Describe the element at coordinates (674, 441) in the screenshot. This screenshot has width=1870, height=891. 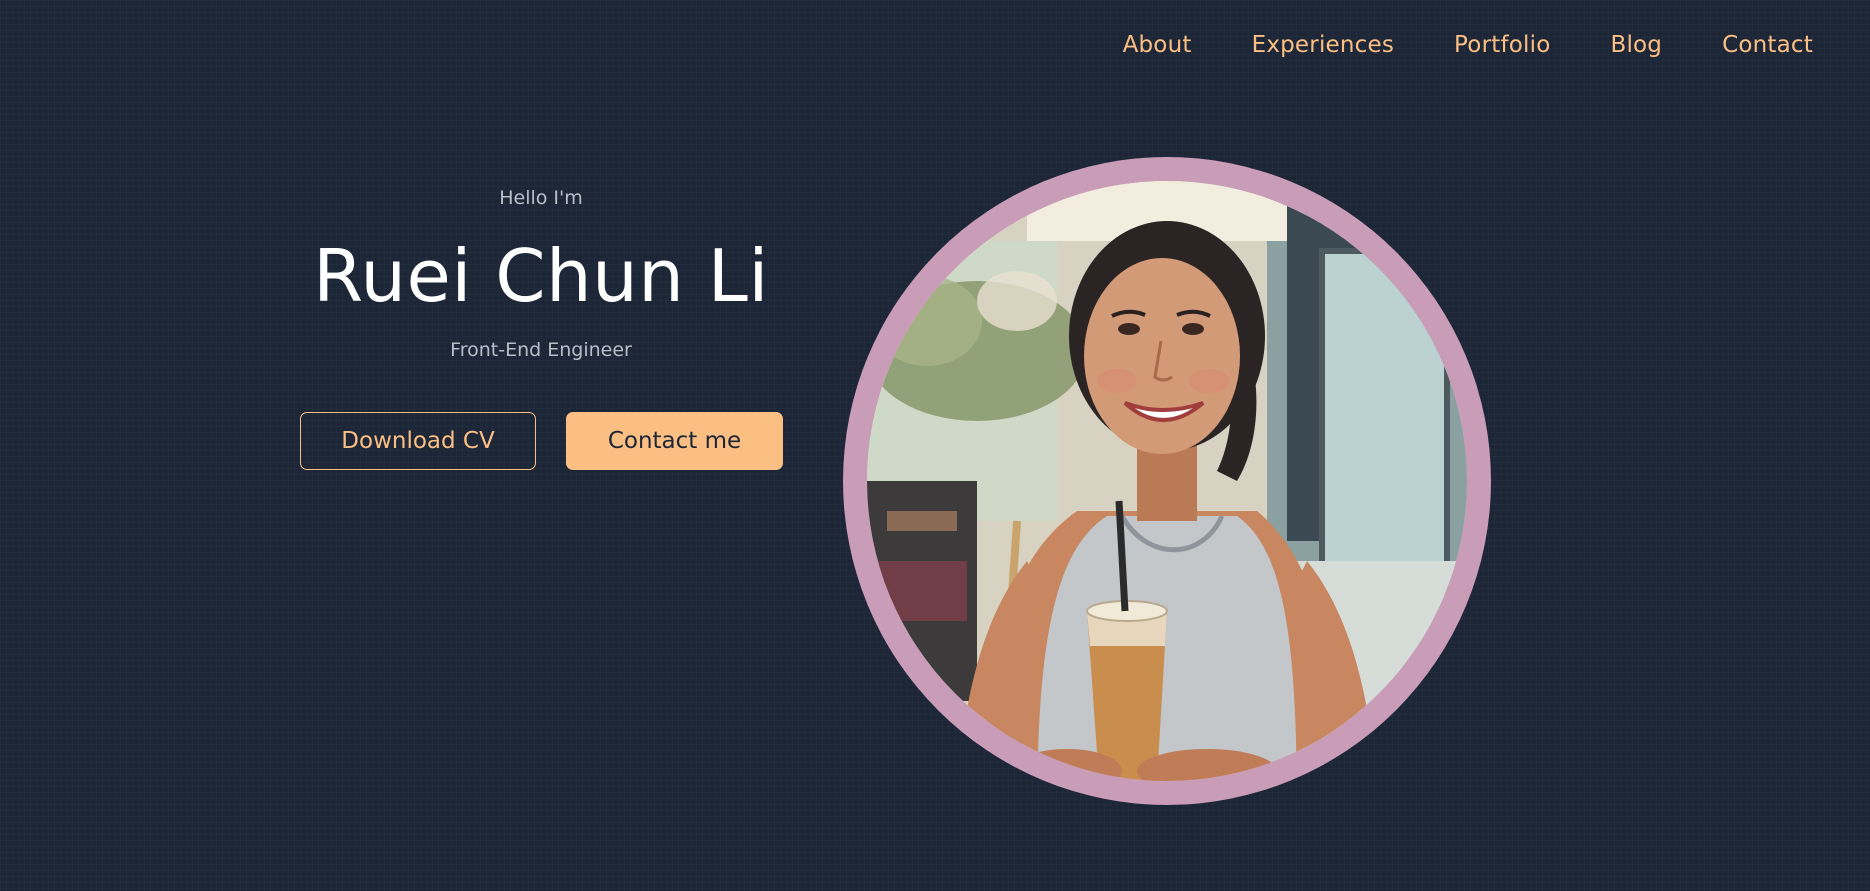
I see `contact-me-button: Contact me` at that location.